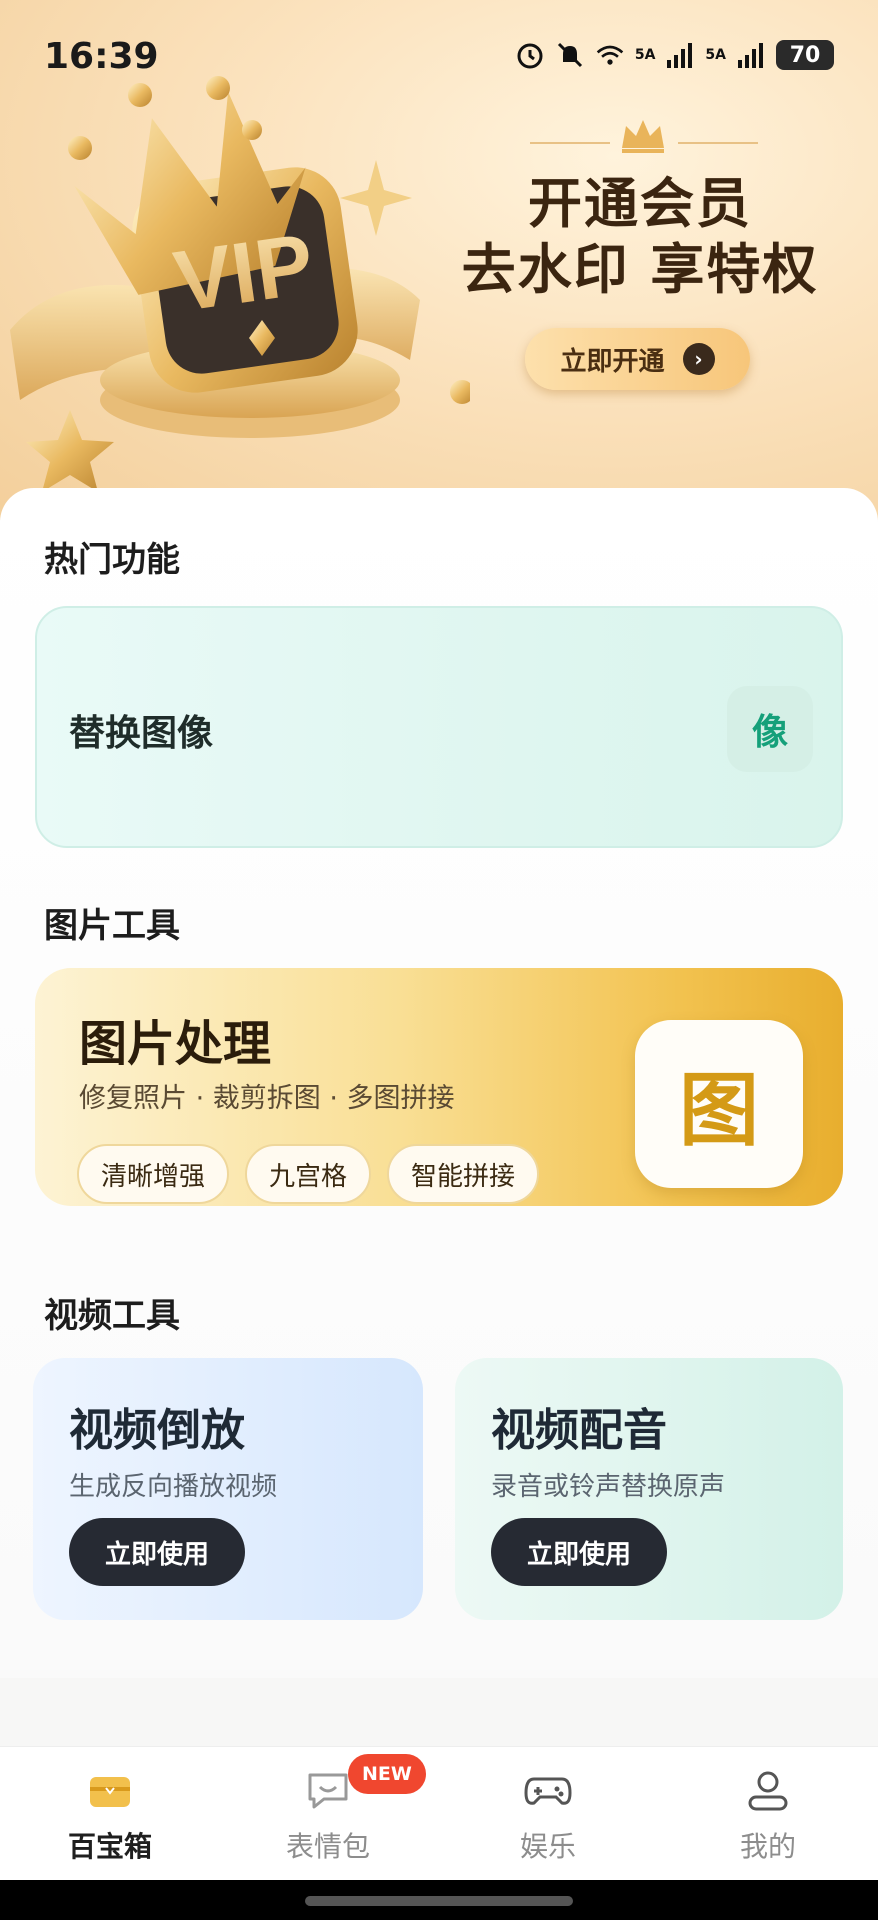 The height and width of the screenshot is (1920, 878). I want to click on video-dubbing-card: 视频配音 录音或铃声替换原声 立即使用, so click(649, 1489).